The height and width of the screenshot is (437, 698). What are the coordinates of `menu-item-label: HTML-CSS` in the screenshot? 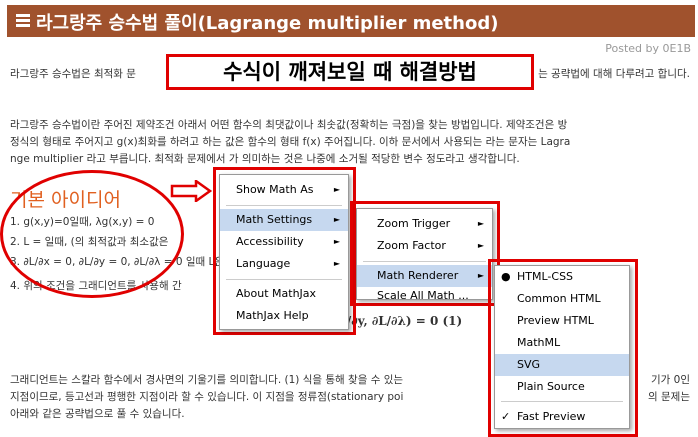 It's located at (545, 276).